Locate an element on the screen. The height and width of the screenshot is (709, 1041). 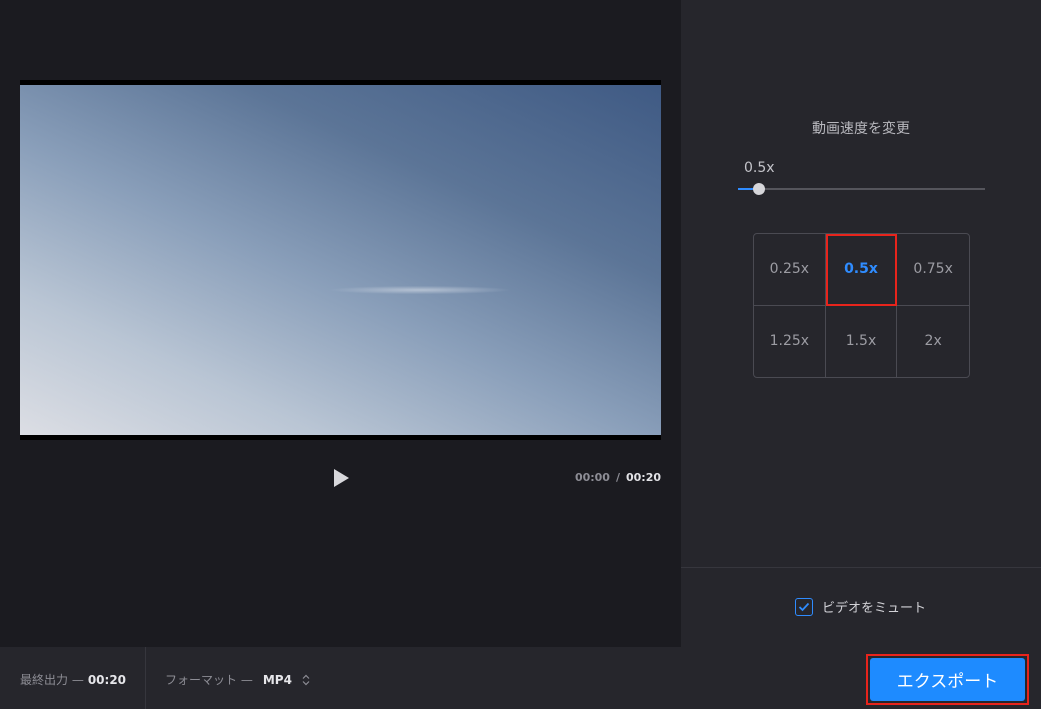
speed-option: 0.25x is located at coordinates (790, 270).